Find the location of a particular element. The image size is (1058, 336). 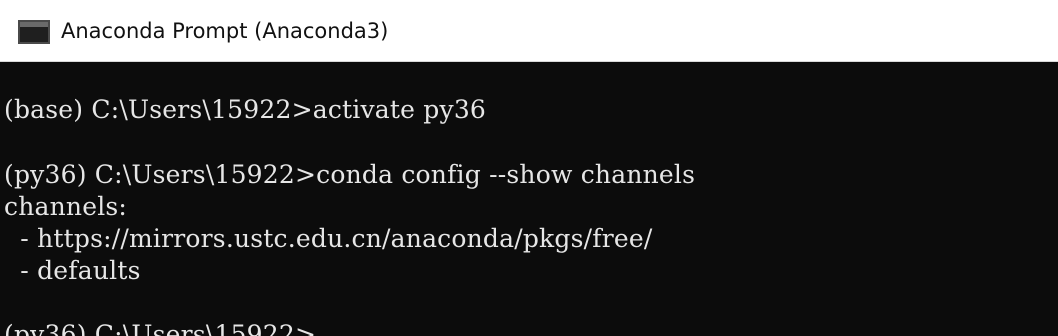

terminal-line: (base) C:\Users\15922>activate py36 is located at coordinates (245, 109).